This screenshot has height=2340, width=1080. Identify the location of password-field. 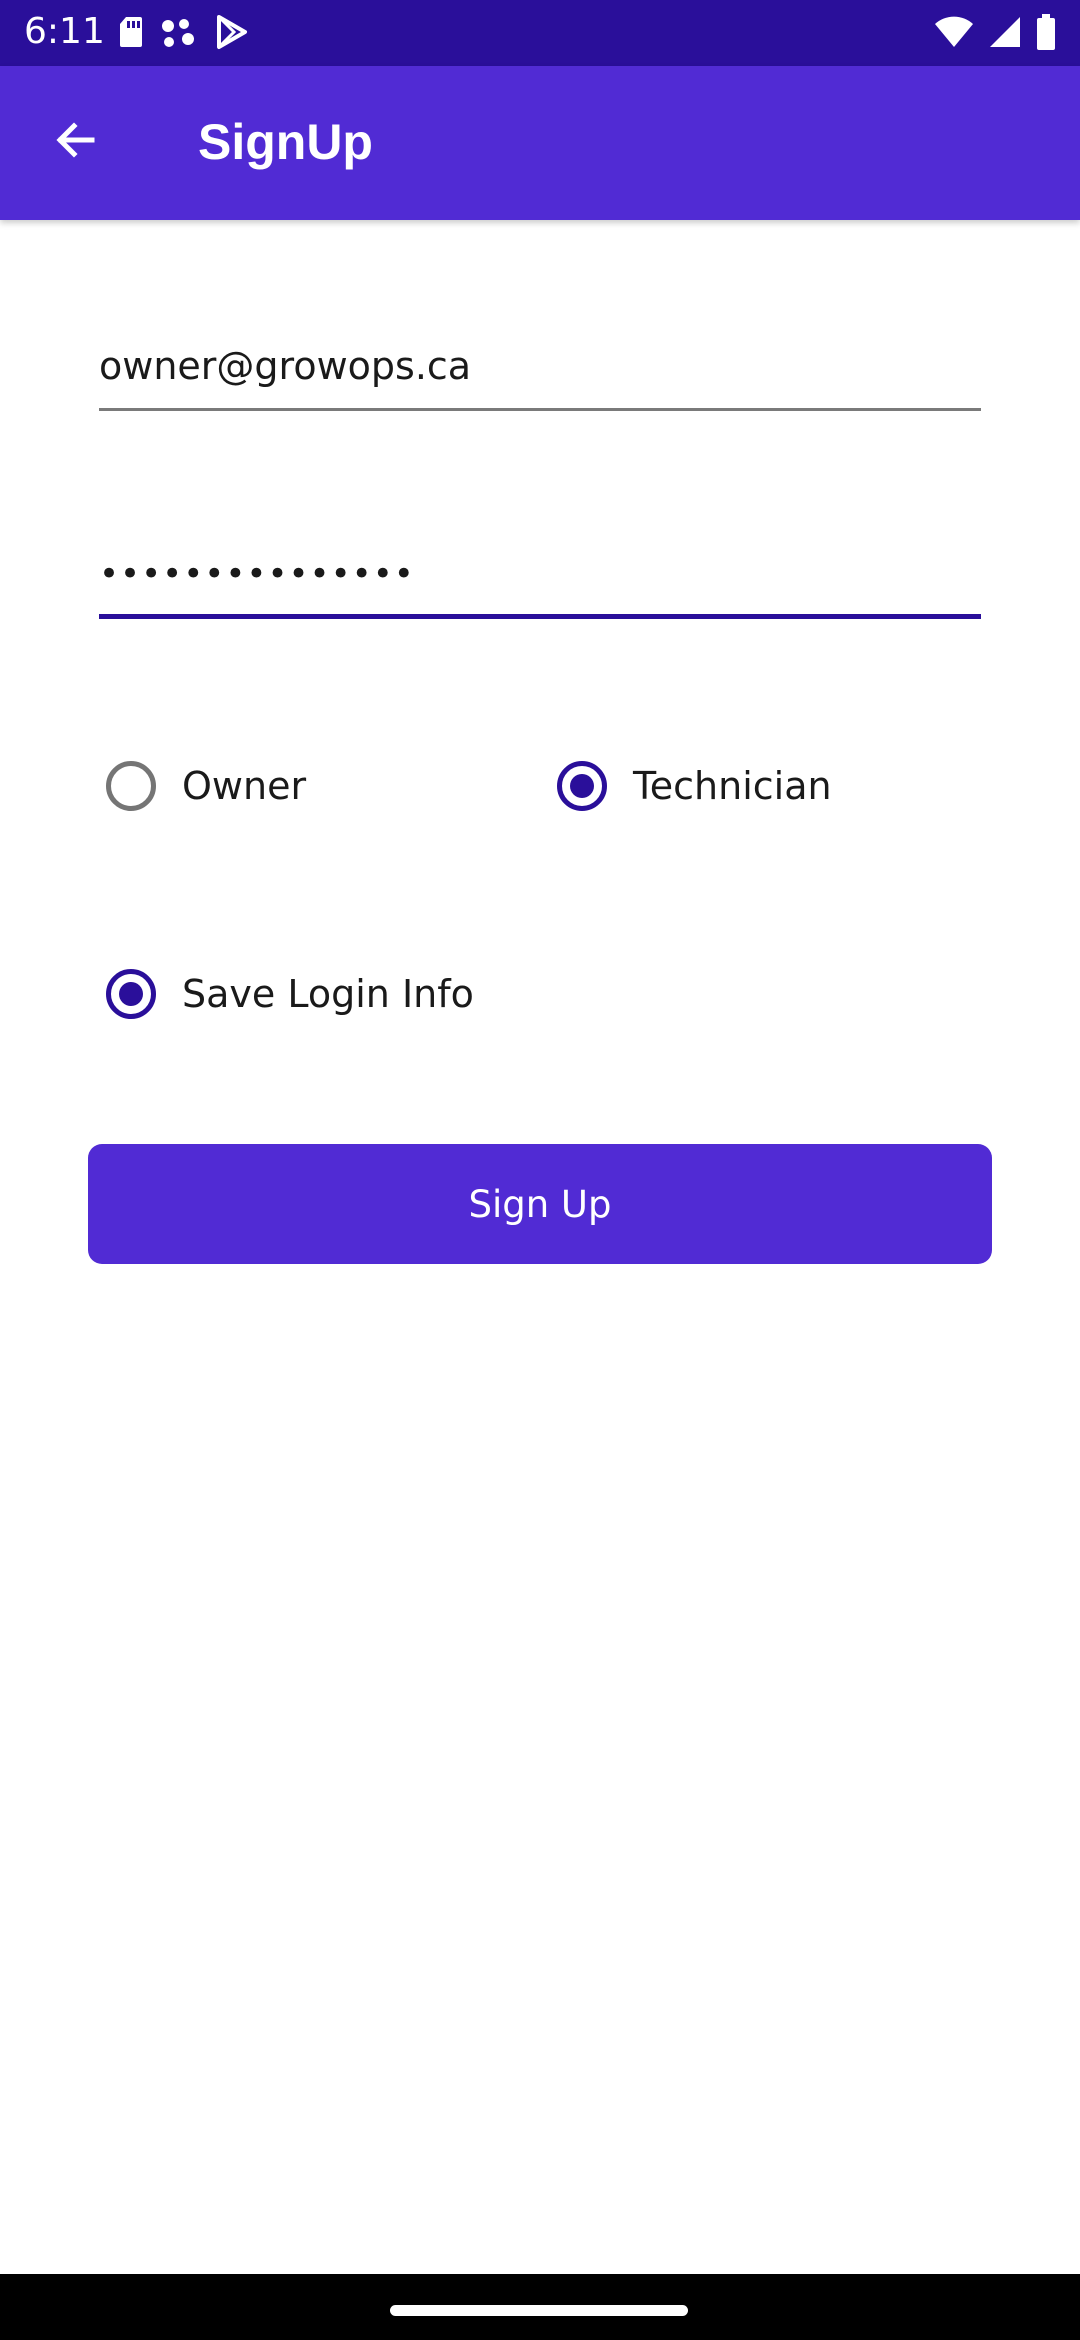
(540, 574).